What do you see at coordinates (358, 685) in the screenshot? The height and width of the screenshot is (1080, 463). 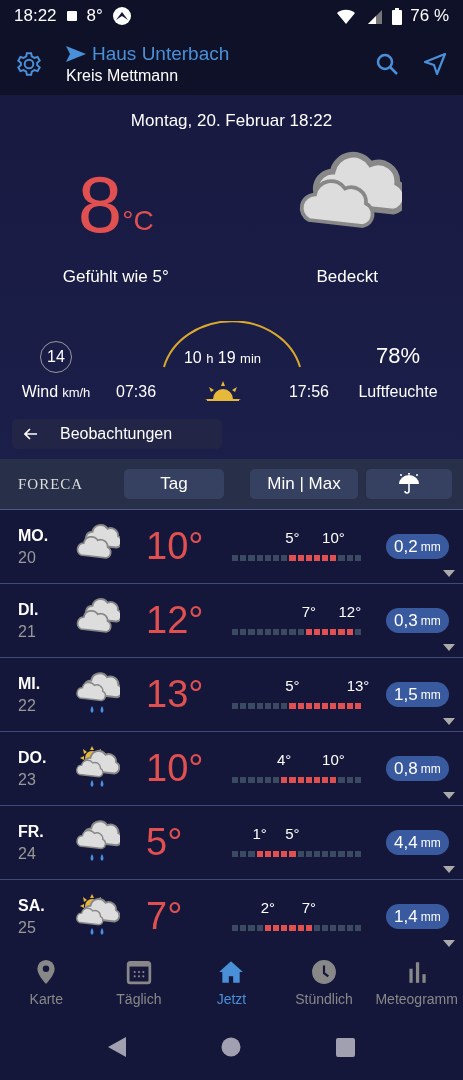 I see `max-temperature: 13°` at bounding box center [358, 685].